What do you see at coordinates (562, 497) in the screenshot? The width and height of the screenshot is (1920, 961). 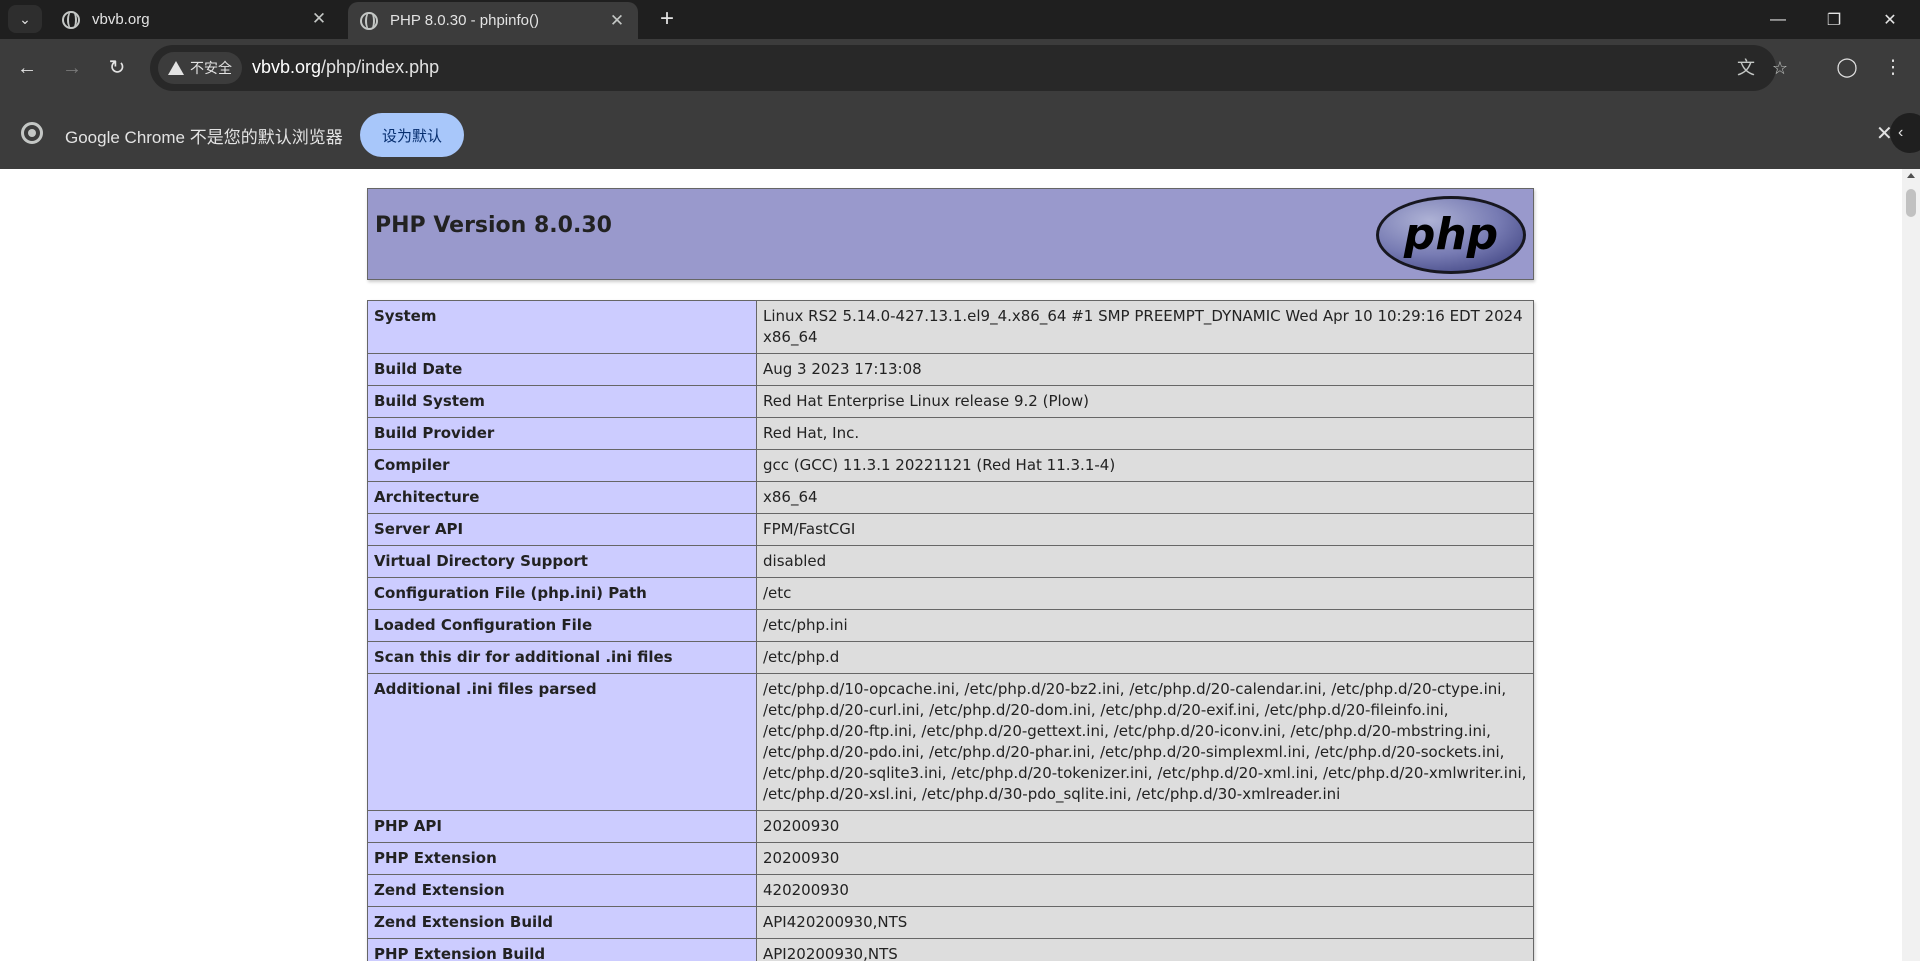 I see `row-key: Architecture` at bounding box center [562, 497].